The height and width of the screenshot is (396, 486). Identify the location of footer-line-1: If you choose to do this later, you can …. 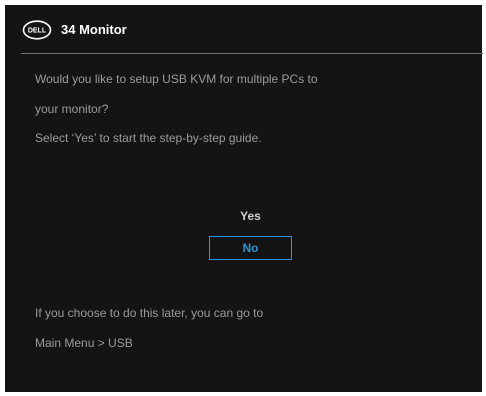
(149, 313).